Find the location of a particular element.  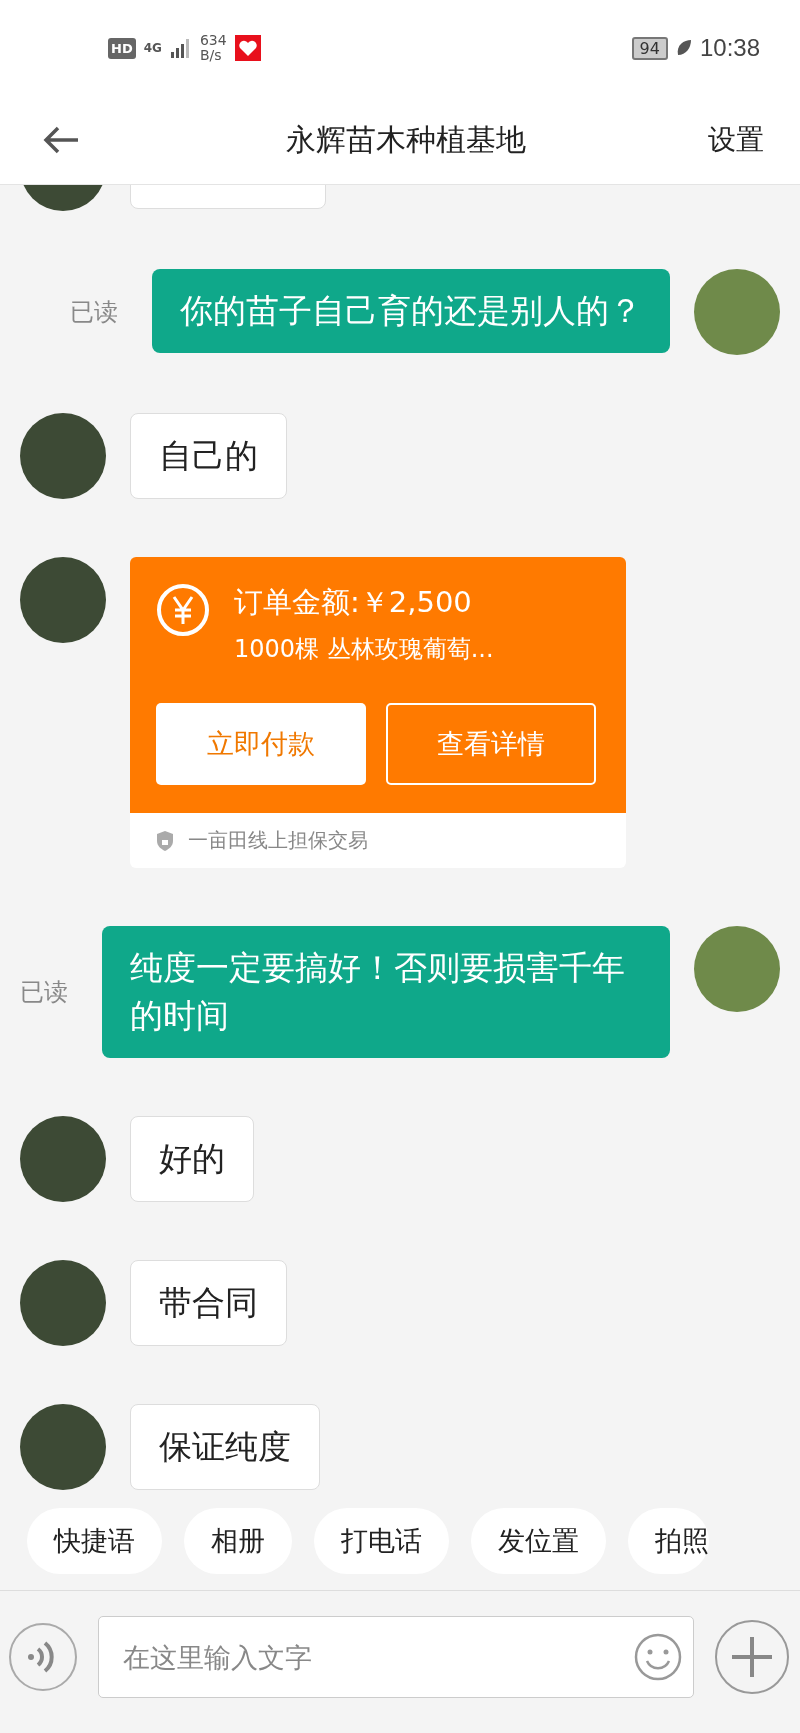

settings-link: 设置 is located at coordinates (736, 140).